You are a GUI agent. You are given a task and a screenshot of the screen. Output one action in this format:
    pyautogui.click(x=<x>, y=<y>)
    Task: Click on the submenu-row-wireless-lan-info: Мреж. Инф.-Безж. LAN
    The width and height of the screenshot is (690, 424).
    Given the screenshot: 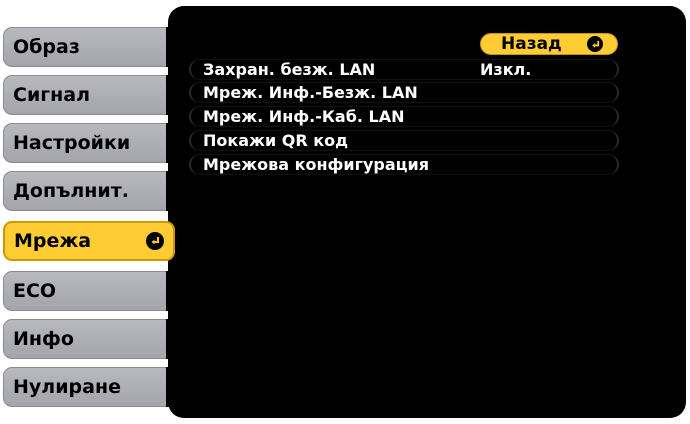 What is the action you would take?
    pyautogui.click(x=404, y=92)
    